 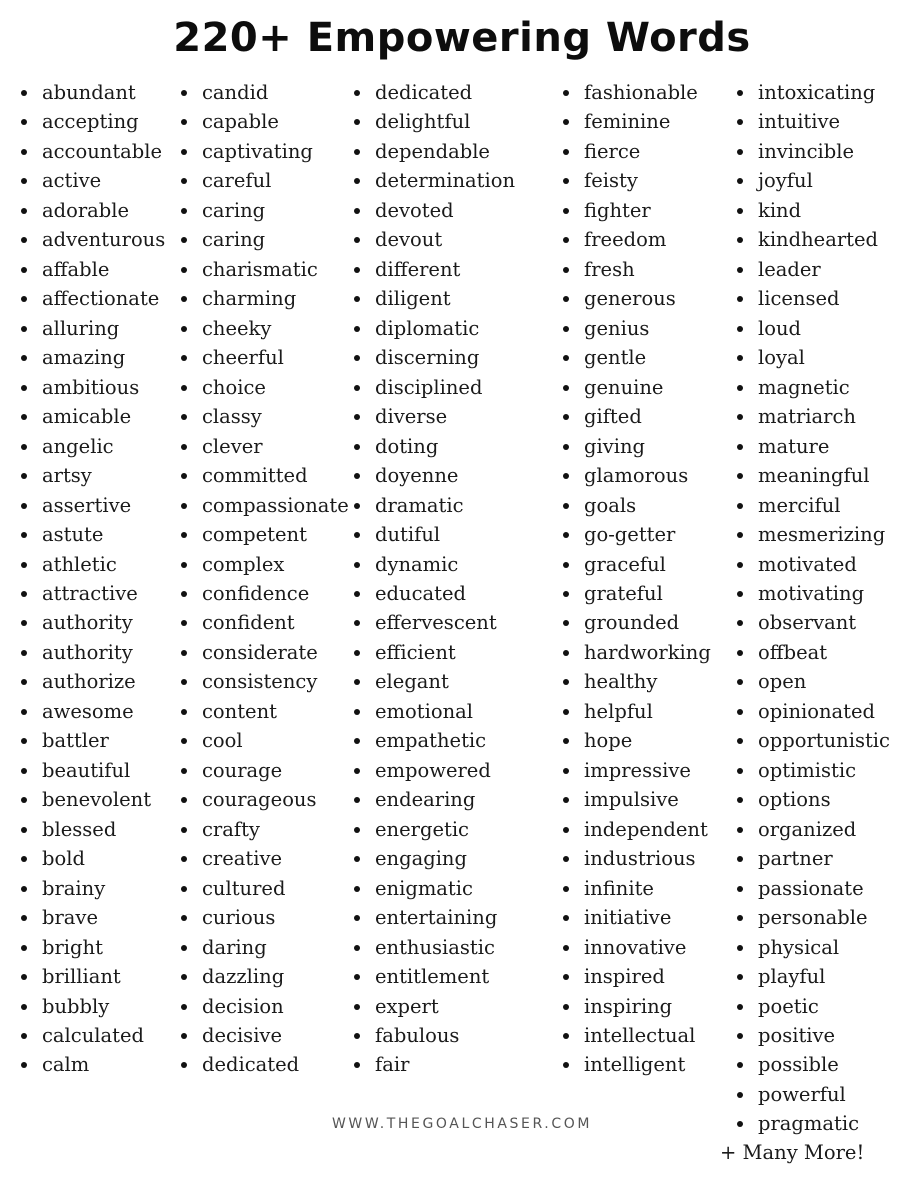 I want to click on list-item: doyenne, so click(x=433, y=475).